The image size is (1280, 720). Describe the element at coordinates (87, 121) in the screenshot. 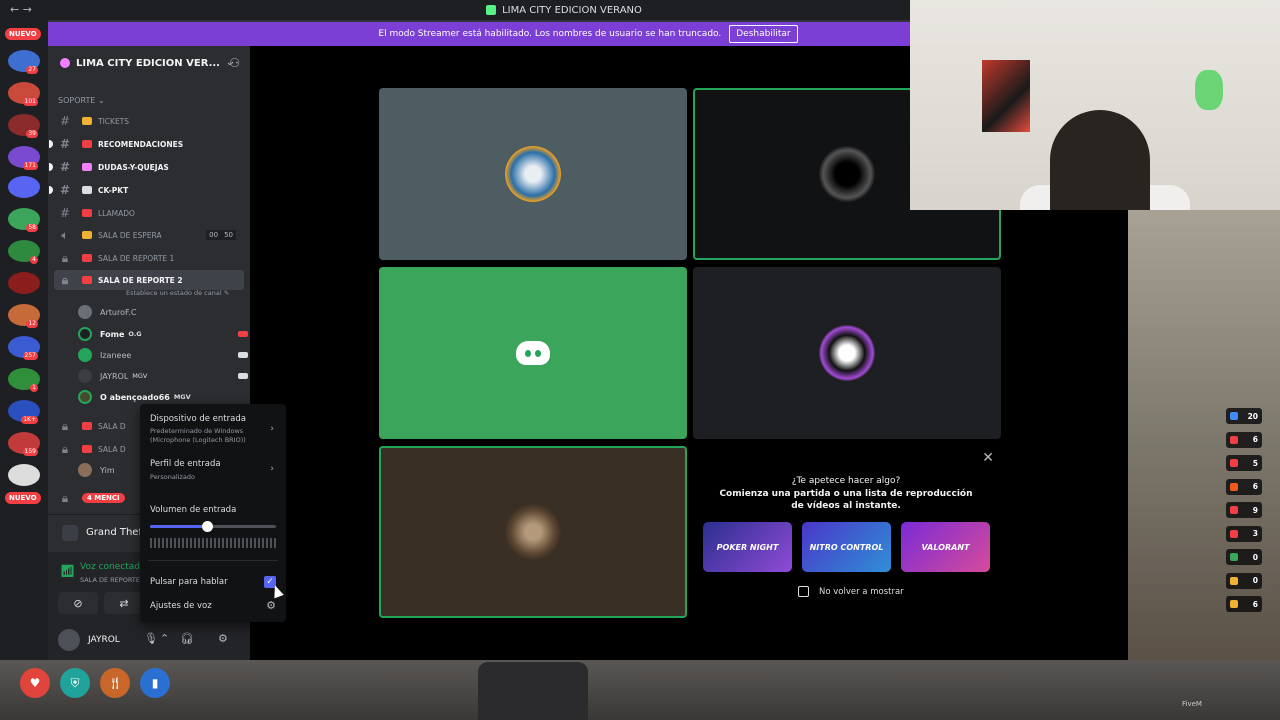

I see `ticket-icon` at that location.